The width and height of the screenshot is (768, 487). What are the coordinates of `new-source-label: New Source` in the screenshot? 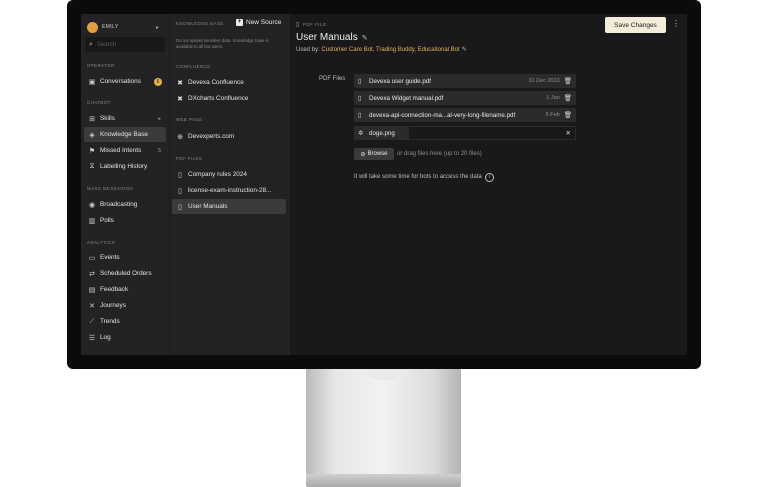 It's located at (264, 22).